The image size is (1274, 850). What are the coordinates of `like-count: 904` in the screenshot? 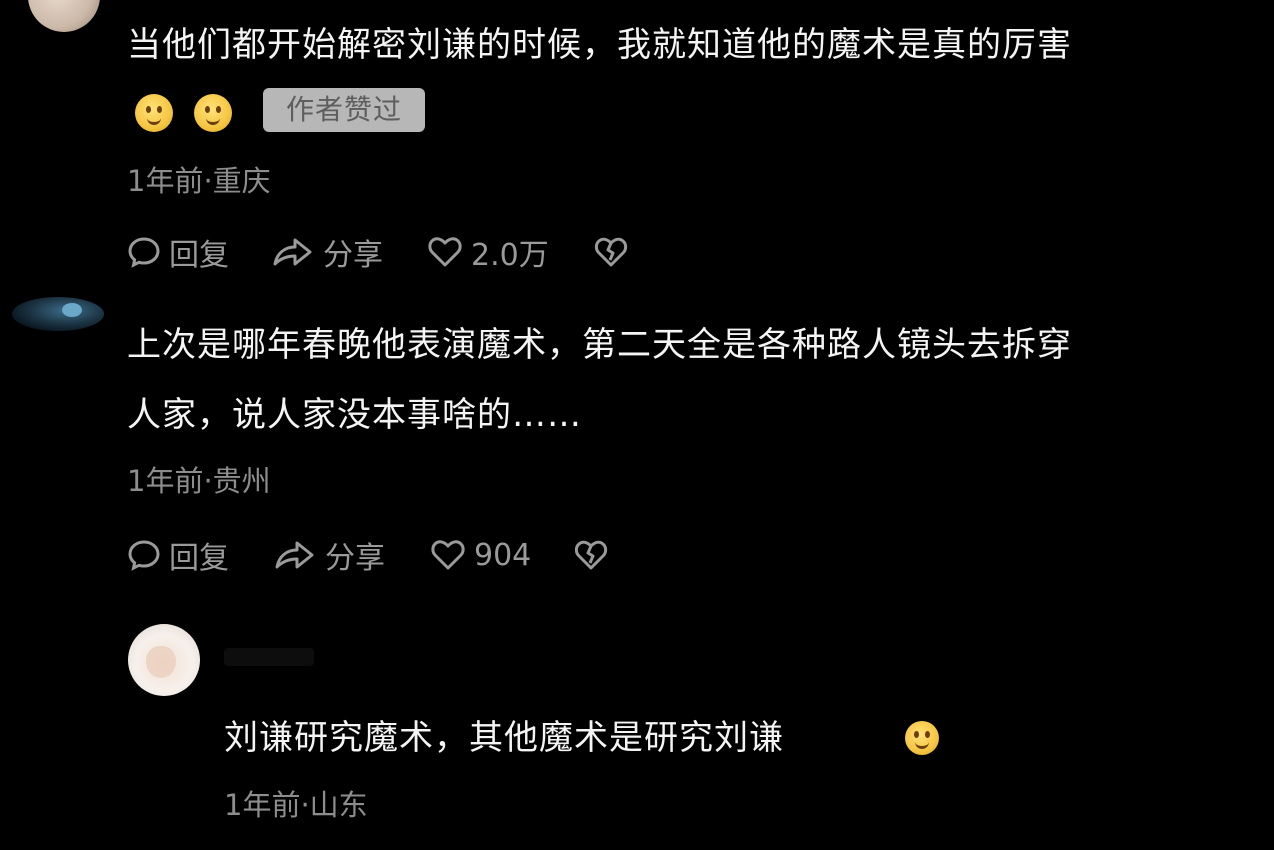 It's located at (503, 555).